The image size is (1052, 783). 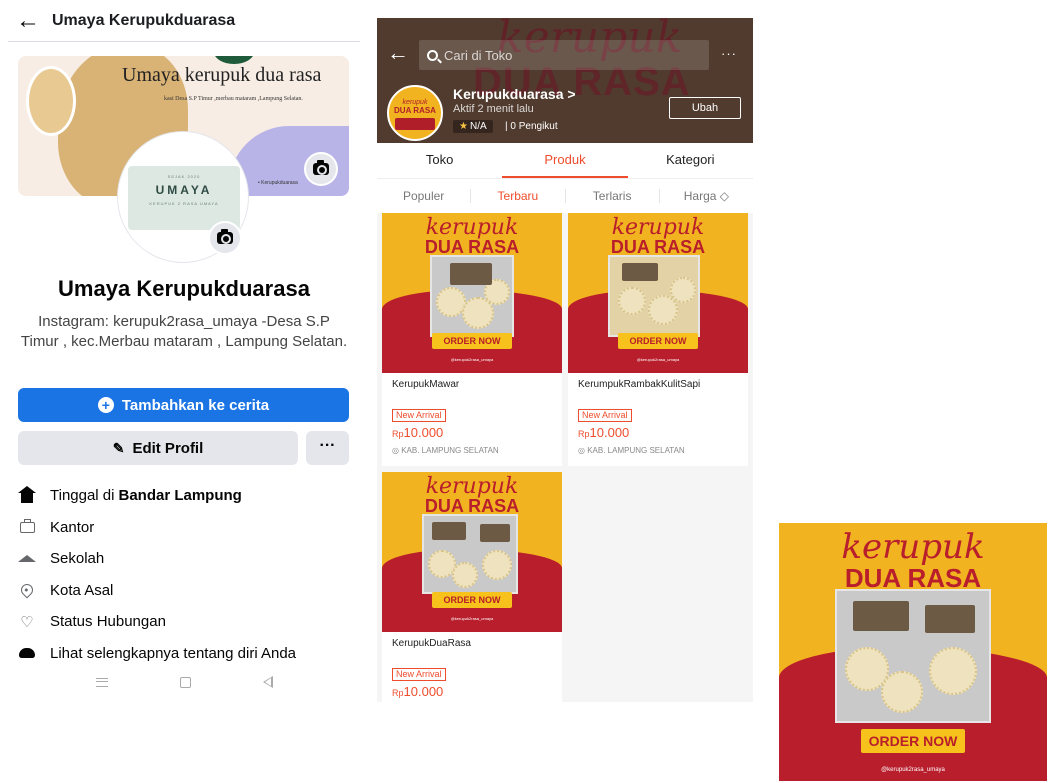 I want to click on avatar-since-text: SEJAK 2020, so click(x=184, y=176).